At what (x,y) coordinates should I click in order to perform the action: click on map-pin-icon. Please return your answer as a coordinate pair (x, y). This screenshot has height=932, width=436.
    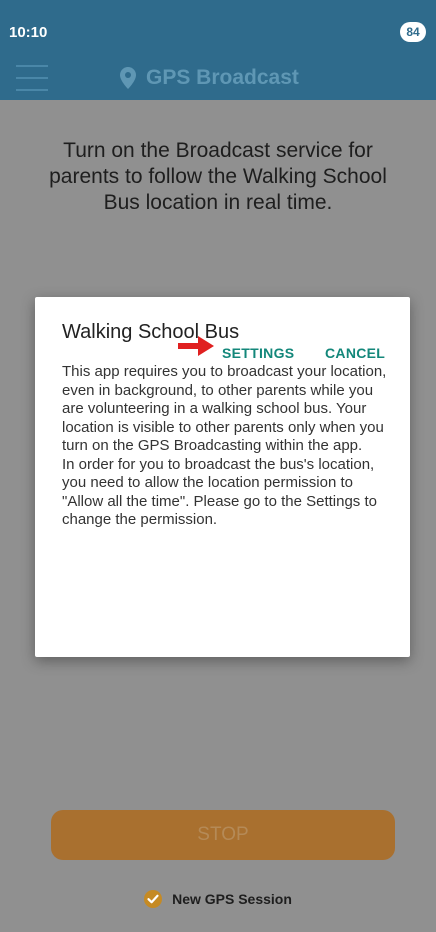
    Looking at the image, I should click on (128, 78).